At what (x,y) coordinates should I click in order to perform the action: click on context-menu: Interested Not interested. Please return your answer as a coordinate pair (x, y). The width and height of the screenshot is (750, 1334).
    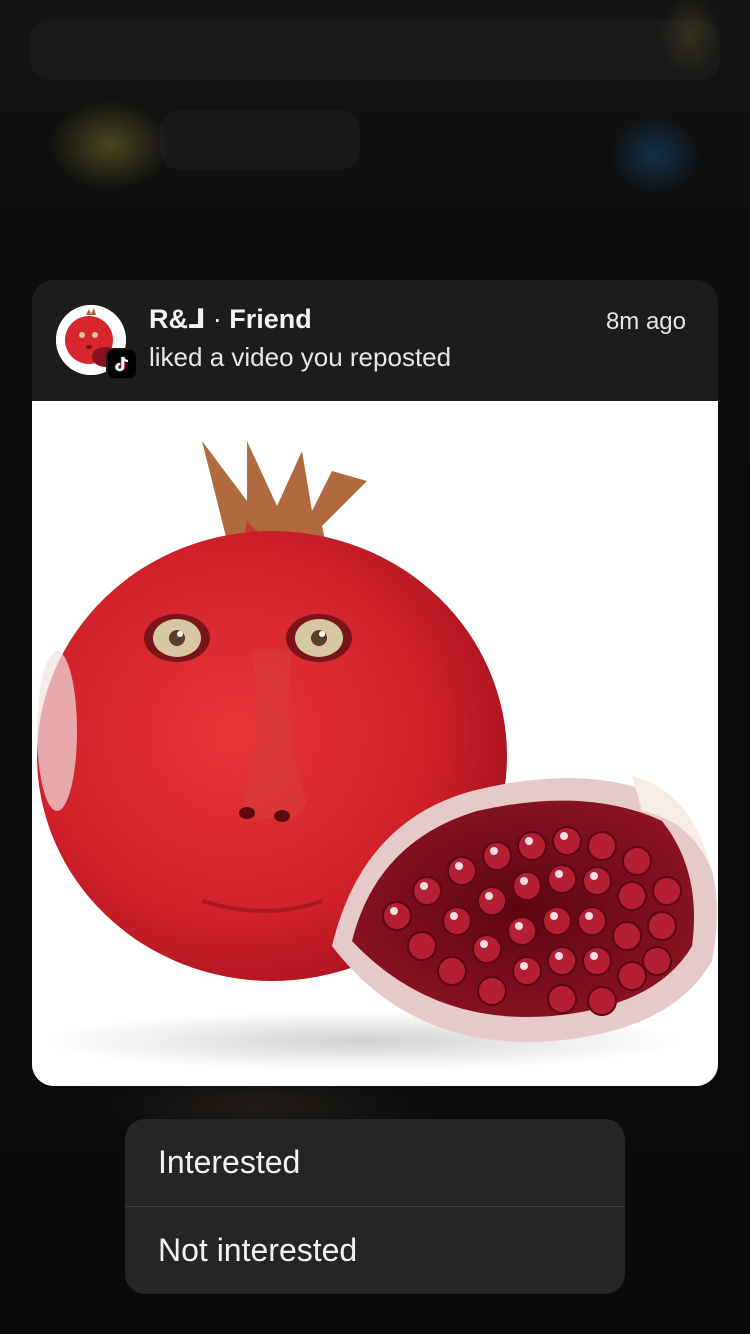
    Looking at the image, I should click on (375, 1206).